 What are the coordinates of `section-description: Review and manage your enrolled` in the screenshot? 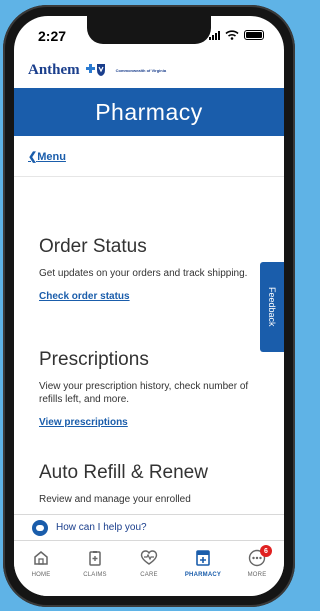 It's located at (115, 499).